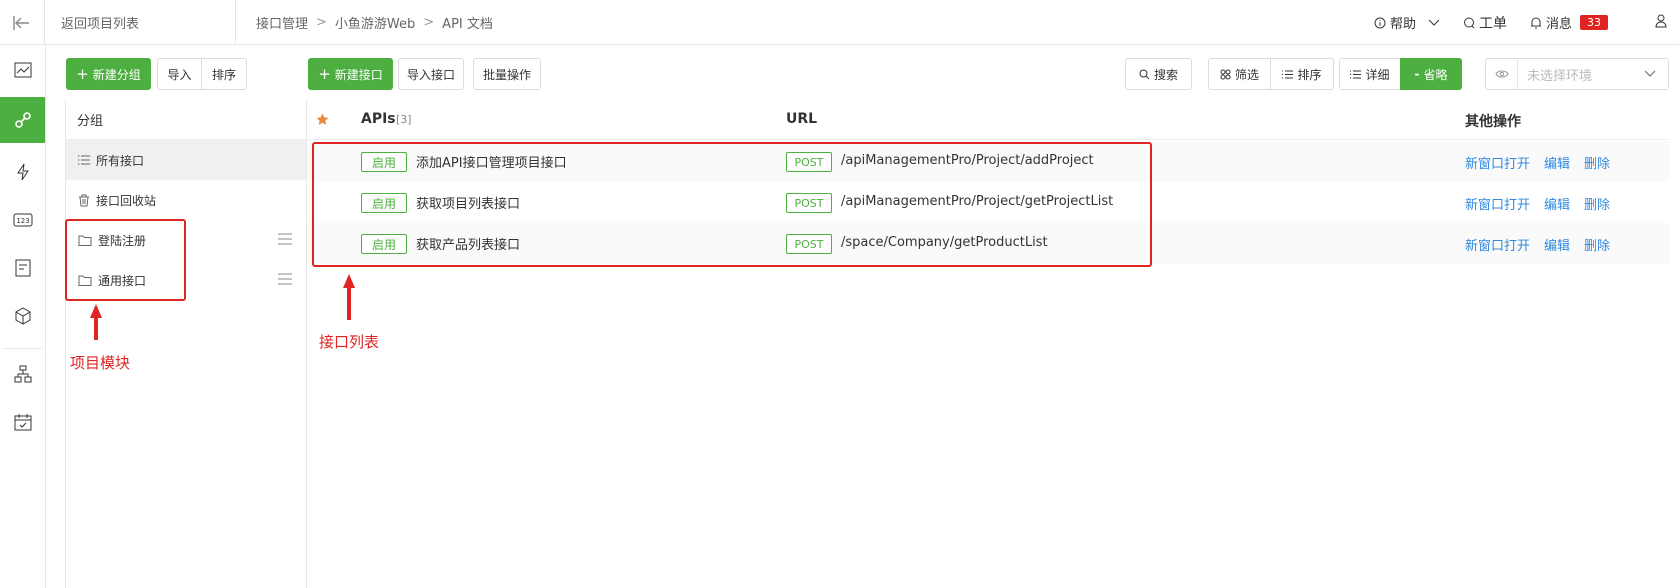 The width and height of the screenshot is (1679, 588). I want to click on import-api-label: 导入接口, so click(430, 74).